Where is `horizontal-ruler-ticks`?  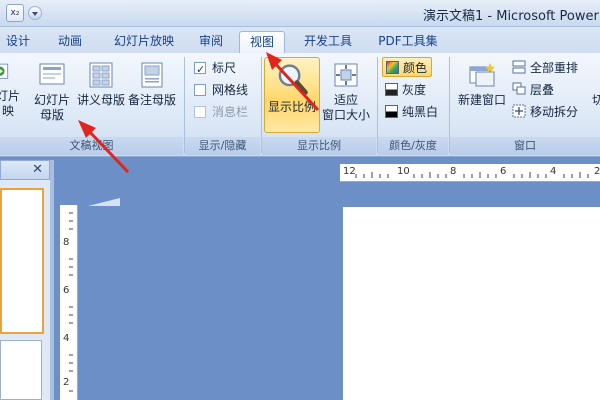 horizontal-ruler-ticks is located at coordinates (472, 175).